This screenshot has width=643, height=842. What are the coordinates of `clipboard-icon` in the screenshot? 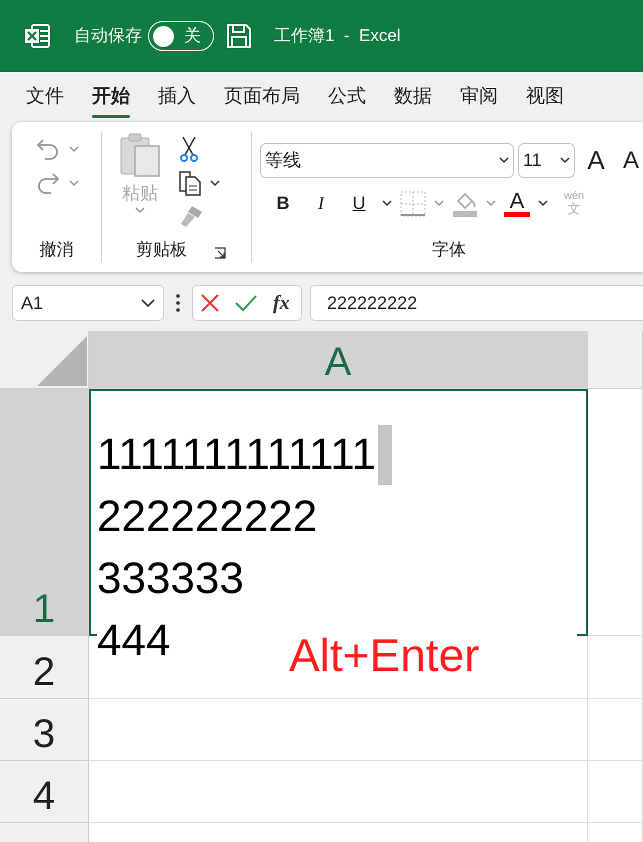 It's located at (140, 155).